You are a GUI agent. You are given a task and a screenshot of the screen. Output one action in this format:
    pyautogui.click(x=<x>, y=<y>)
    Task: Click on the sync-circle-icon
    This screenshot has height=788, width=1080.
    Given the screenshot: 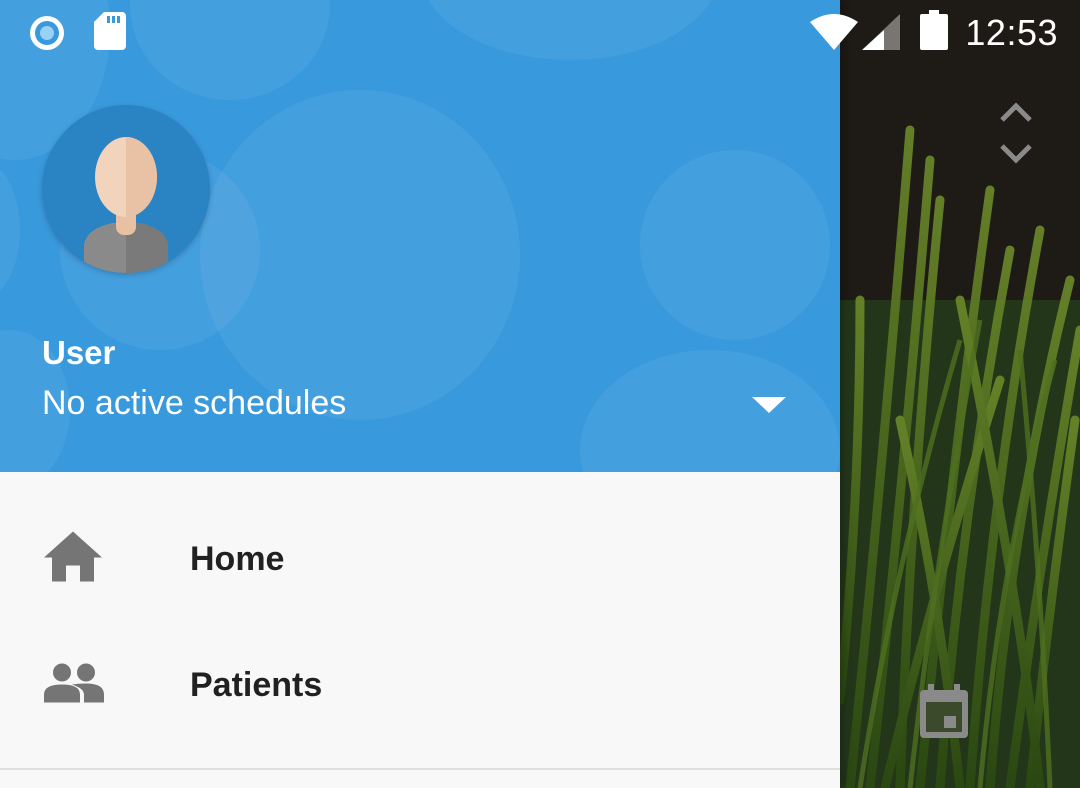 What is the action you would take?
    pyautogui.click(x=47, y=35)
    